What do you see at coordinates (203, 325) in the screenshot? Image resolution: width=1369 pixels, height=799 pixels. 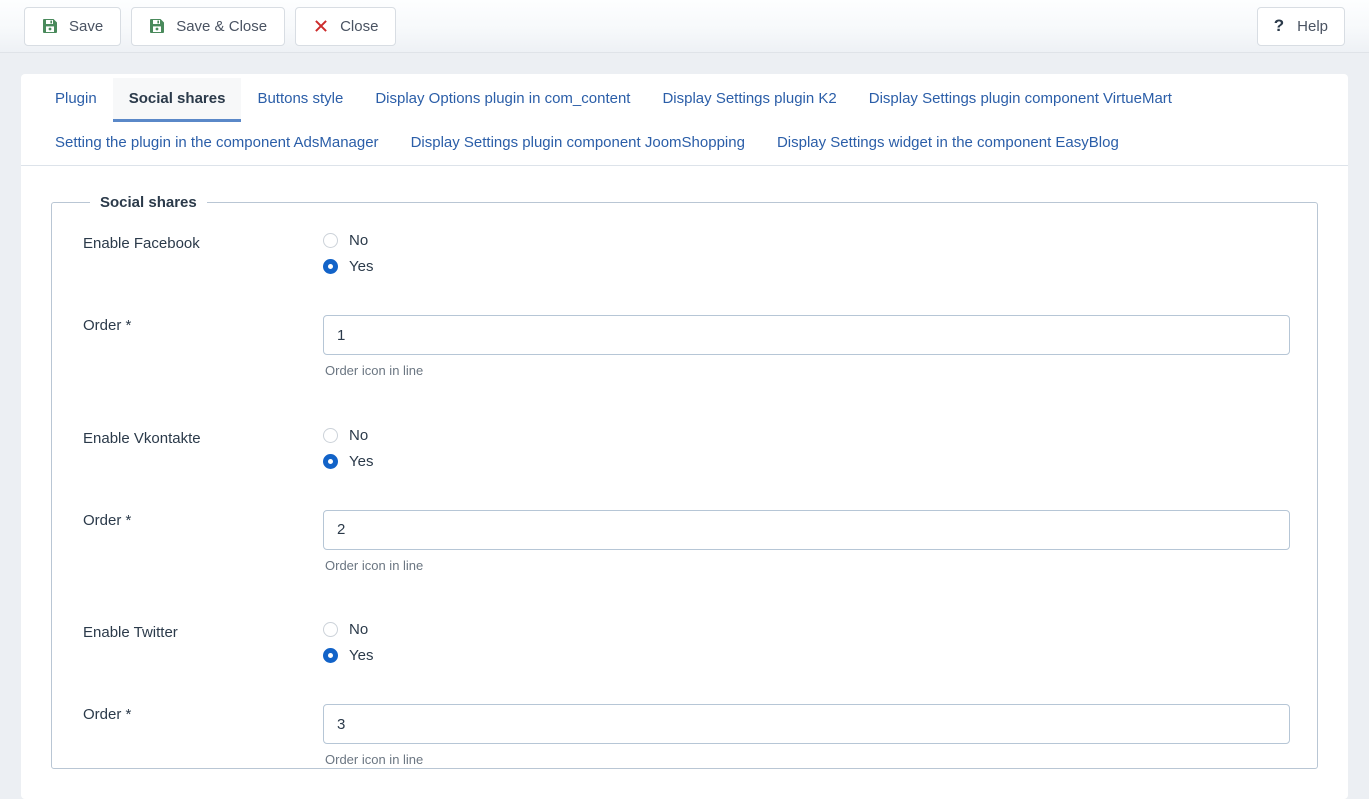 I see `label-order-facebook: Order *` at bounding box center [203, 325].